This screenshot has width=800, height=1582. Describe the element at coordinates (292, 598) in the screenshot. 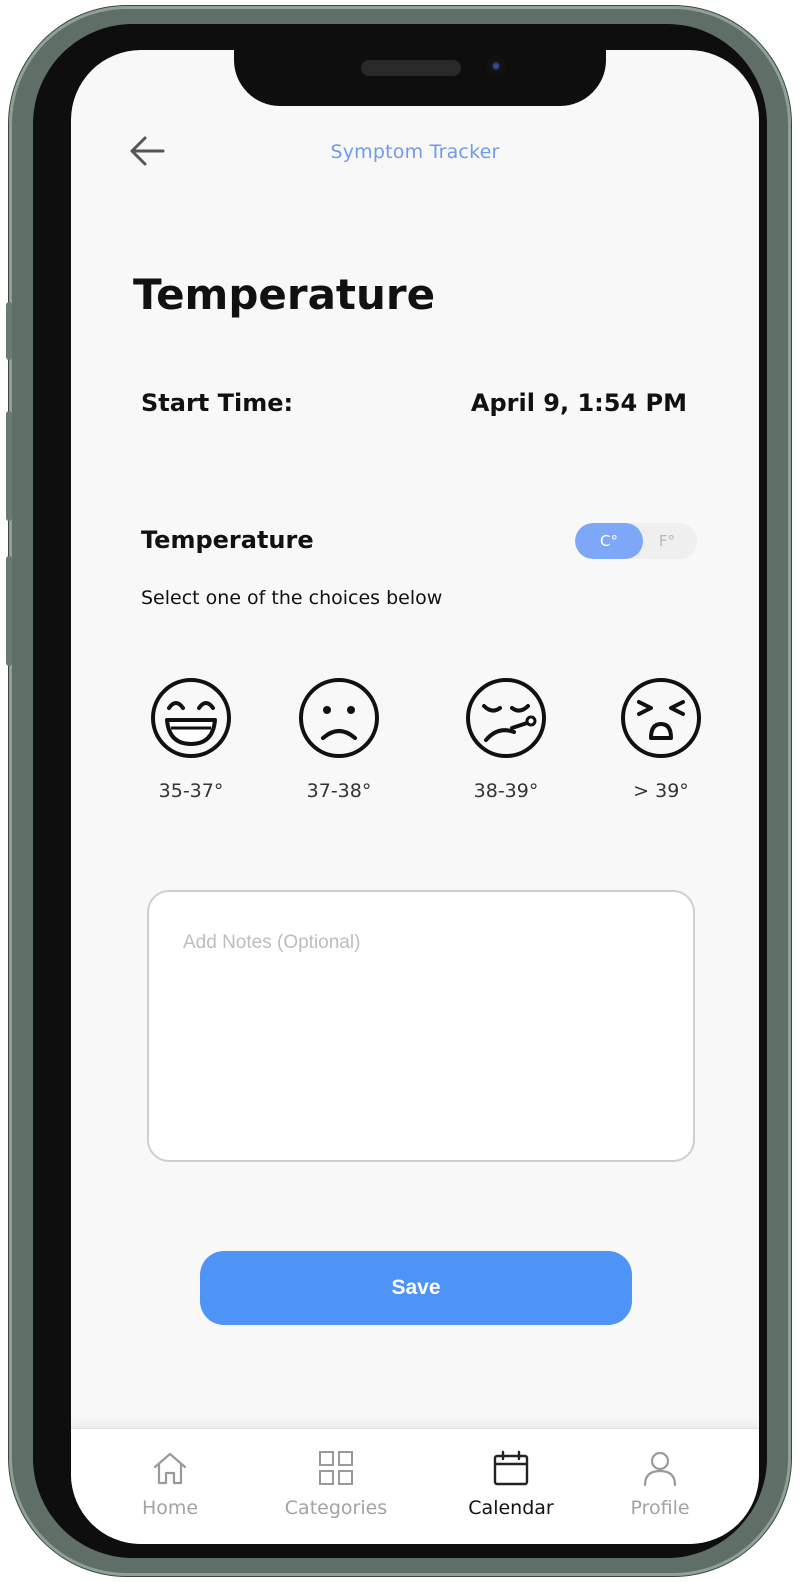

I see `instruction-text: Select one of the choices below` at that location.